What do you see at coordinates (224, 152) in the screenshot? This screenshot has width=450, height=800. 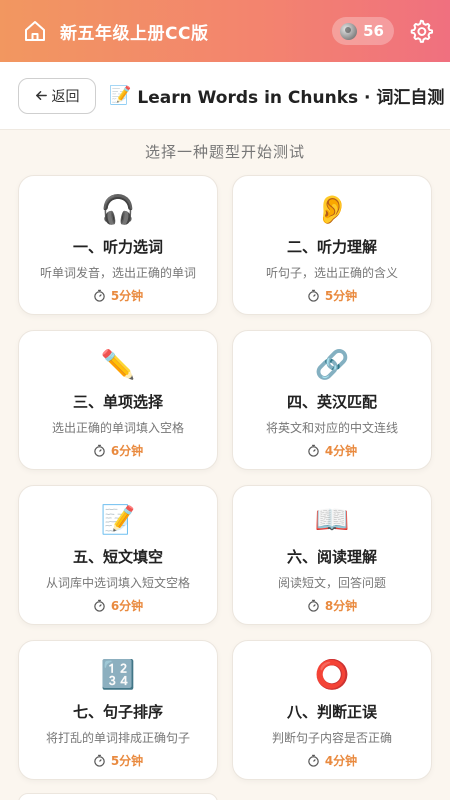 I see `instruction-text: 选择一种题型开始测试` at bounding box center [224, 152].